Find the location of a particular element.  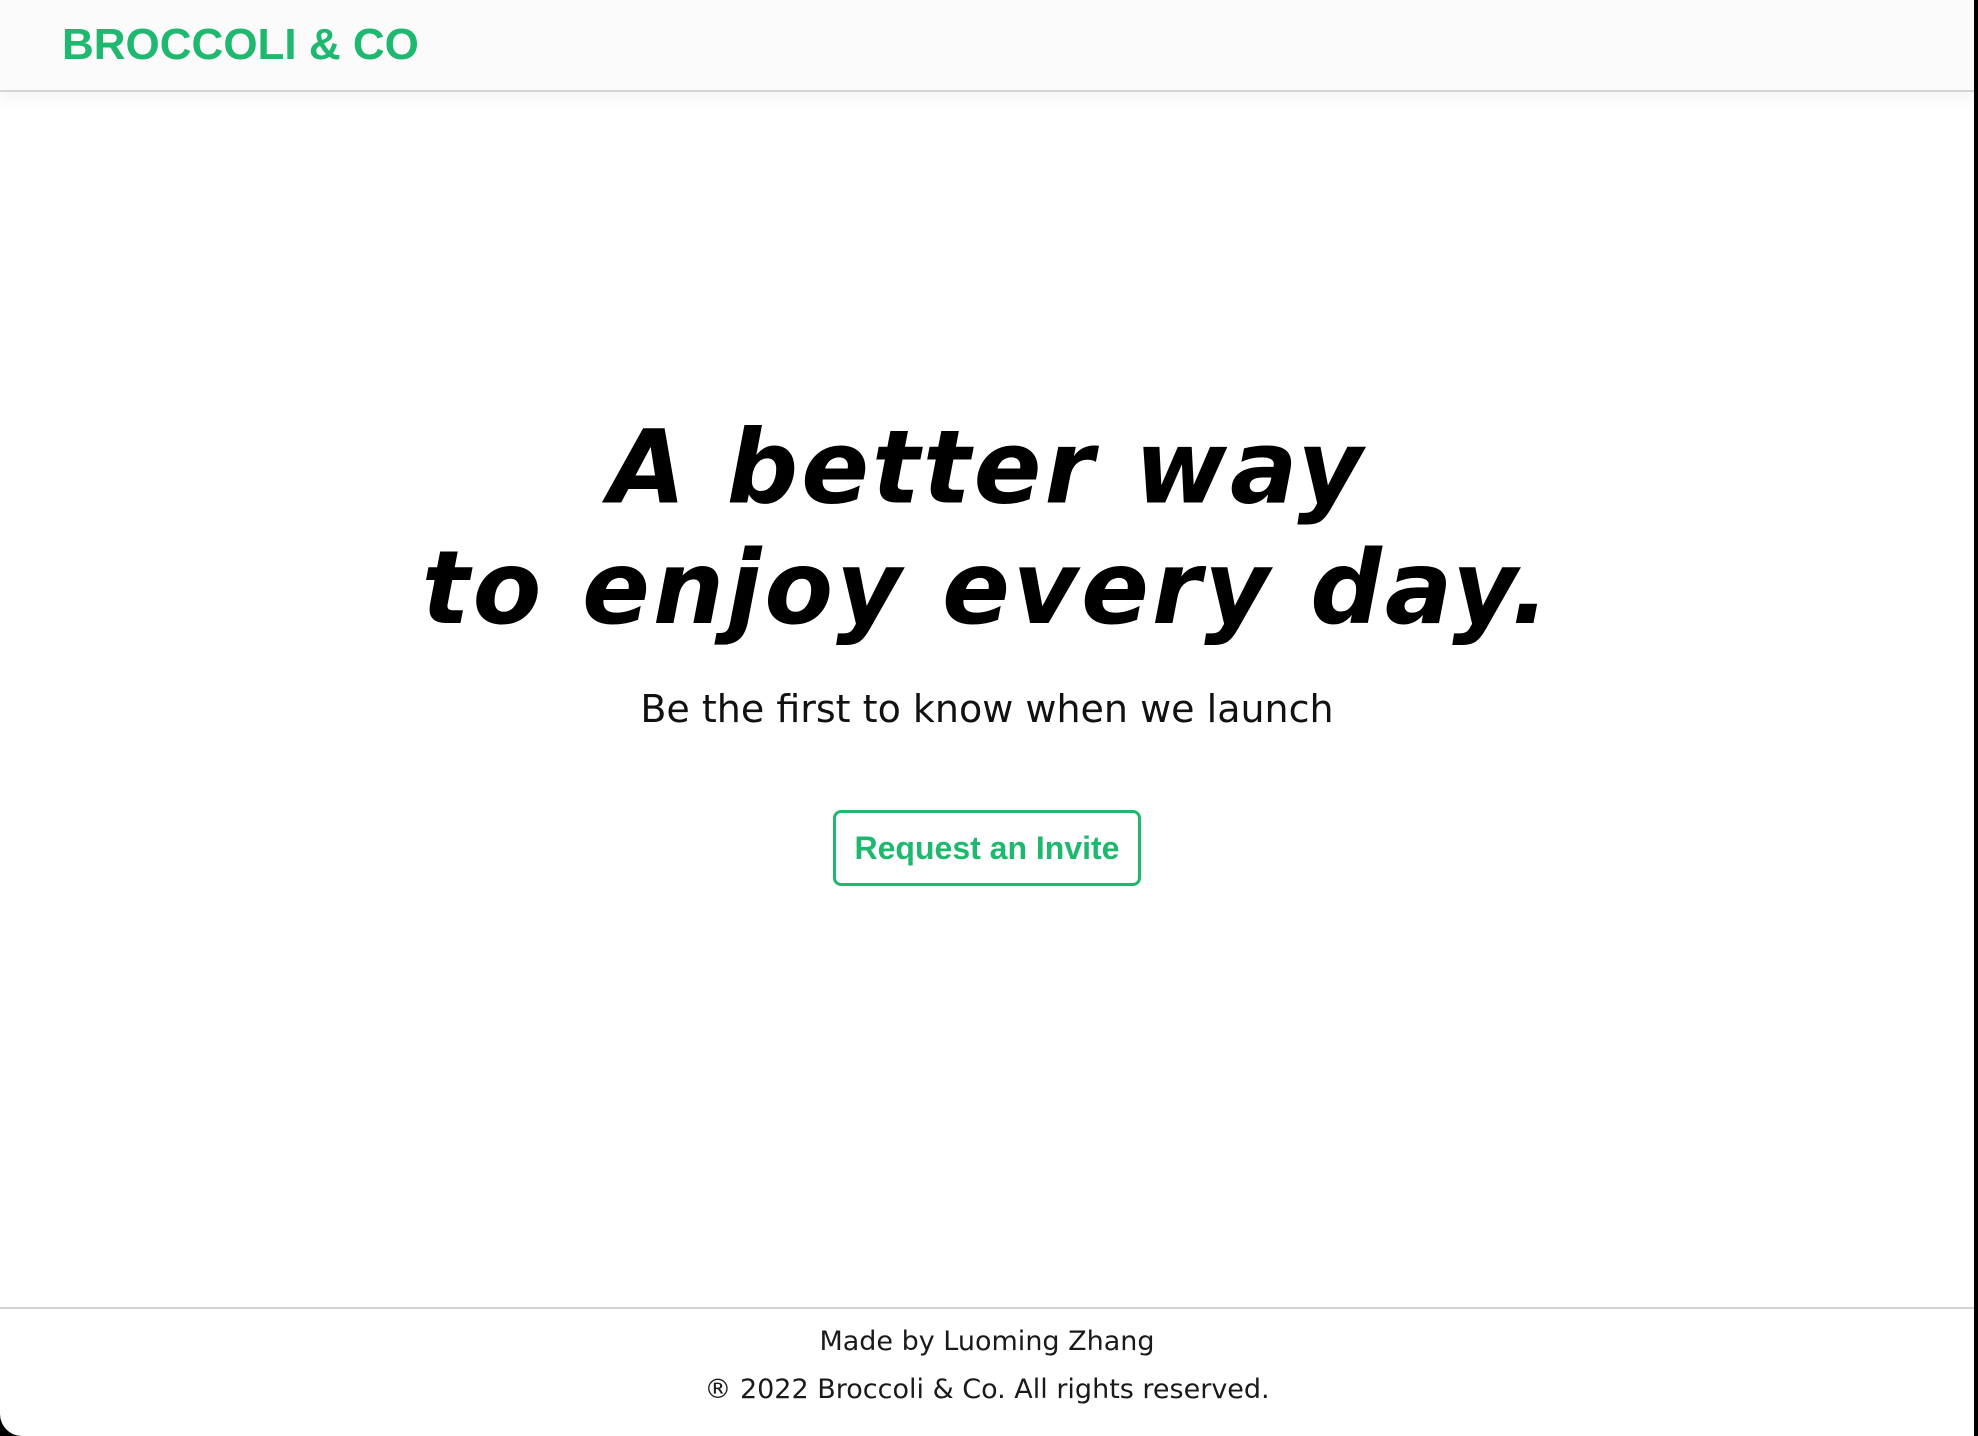

hero-subtitle: Be the first to know when we launch is located at coordinates (987, 709).